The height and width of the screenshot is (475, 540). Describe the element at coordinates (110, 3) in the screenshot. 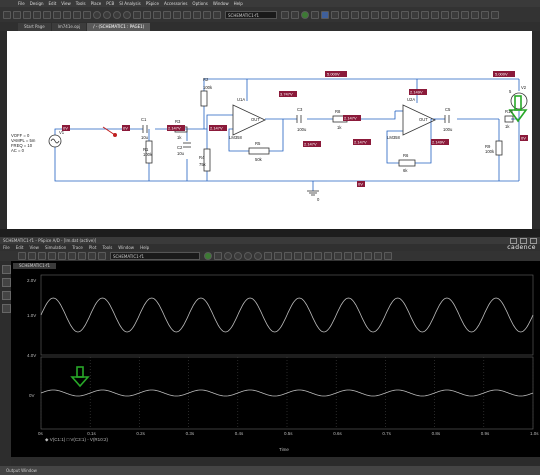

I see `menu-pcb: PCB` at that location.